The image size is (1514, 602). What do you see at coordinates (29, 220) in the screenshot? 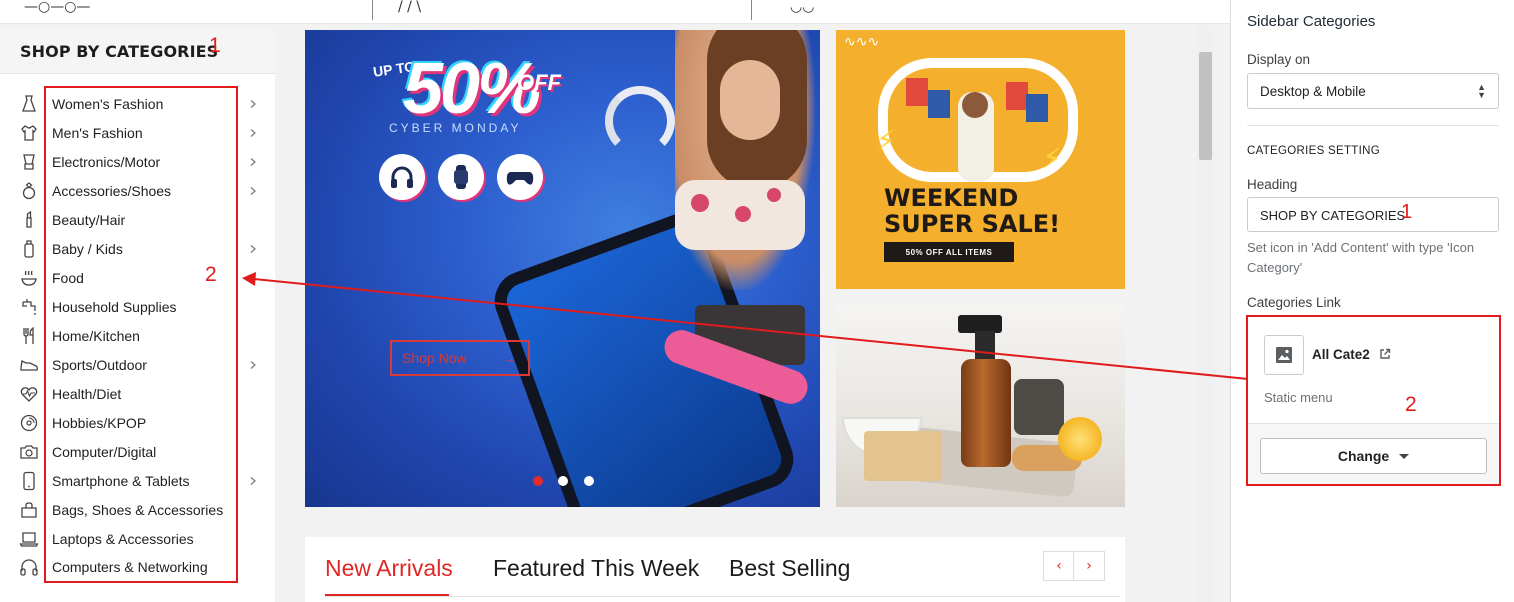
I see `lipstick-icon` at bounding box center [29, 220].